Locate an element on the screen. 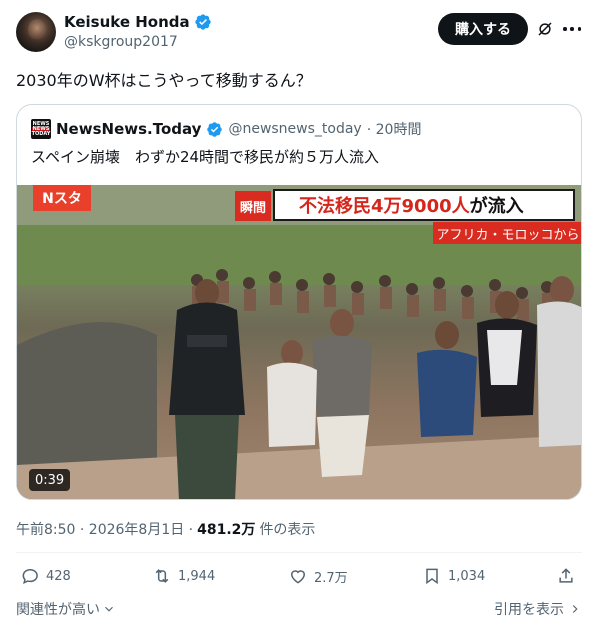 The width and height of the screenshot is (598, 631). post-meta: 午前8:50 · 2026年8月1日 · 481.2万 件の表示 is located at coordinates (165, 529).